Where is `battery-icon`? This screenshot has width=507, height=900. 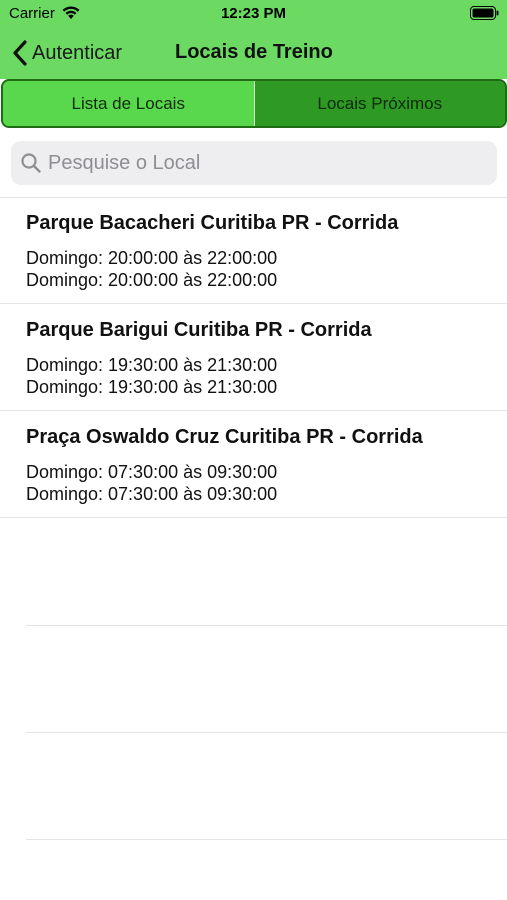 battery-icon is located at coordinates (484, 13).